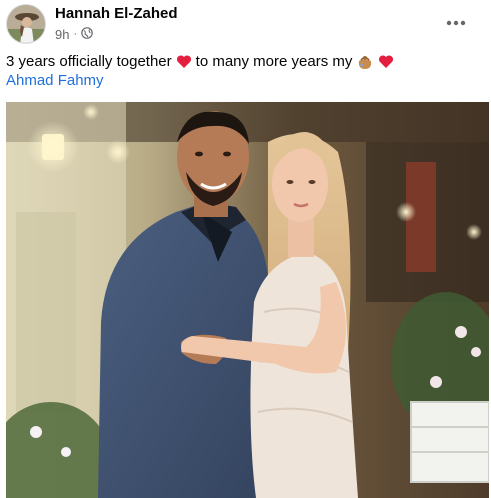  What do you see at coordinates (62, 34) in the screenshot?
I see `post-timestamp: 9h` at bounding box center [62, 34].